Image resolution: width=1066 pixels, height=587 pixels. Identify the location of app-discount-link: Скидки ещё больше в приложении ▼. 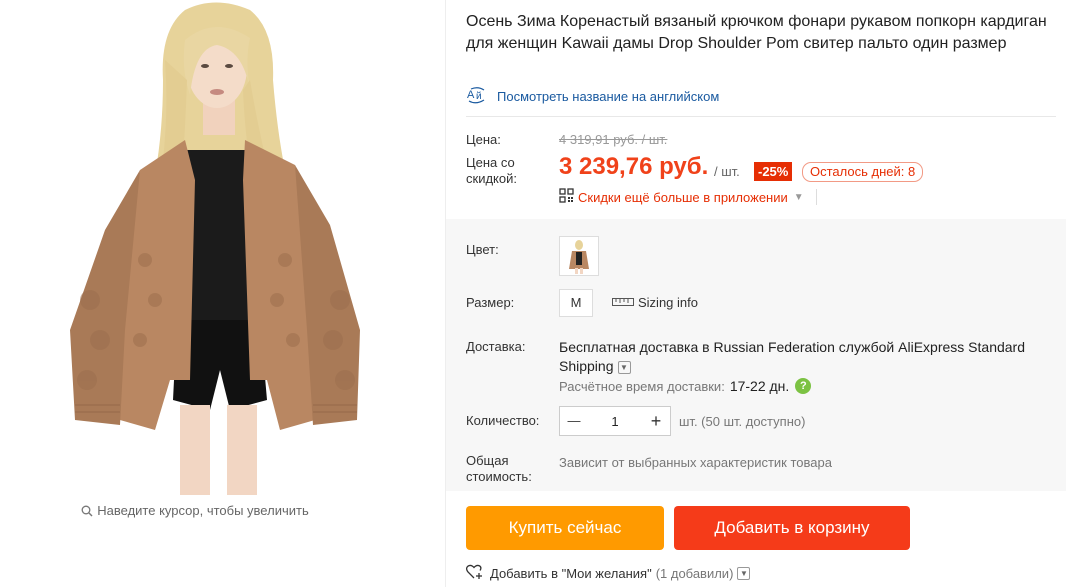
(688, 197).